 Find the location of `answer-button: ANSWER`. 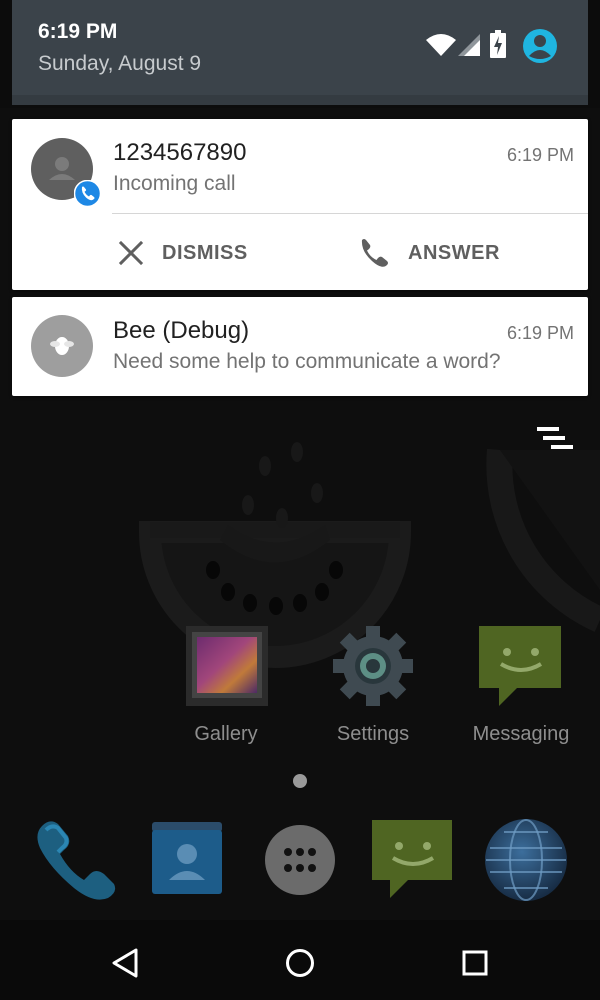

answer-button: ANSWER is located at coordinates (429, 253).